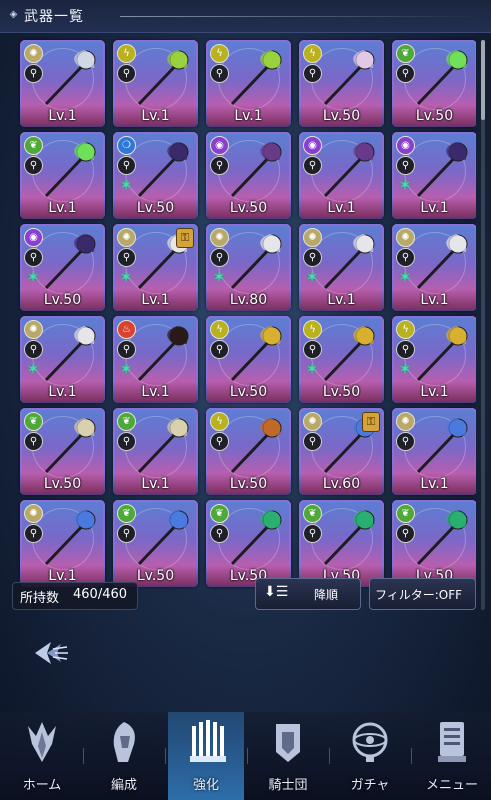  Describe the element at coordinates (124, 742) in the screenshot. I see `formation-knight-icon` at that location.